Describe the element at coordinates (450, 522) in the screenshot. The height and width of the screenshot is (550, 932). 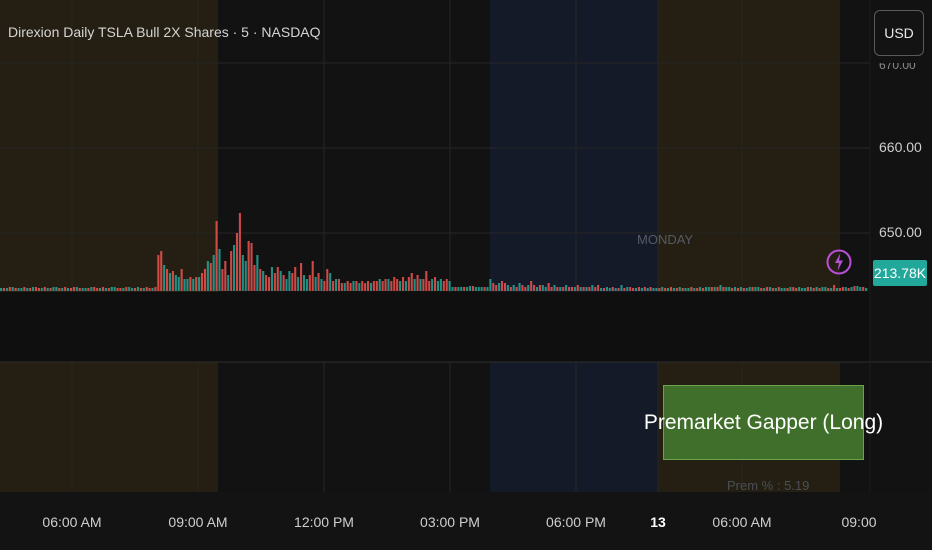
I see `time-tick-0300pm: 03:00 PM` at that location.